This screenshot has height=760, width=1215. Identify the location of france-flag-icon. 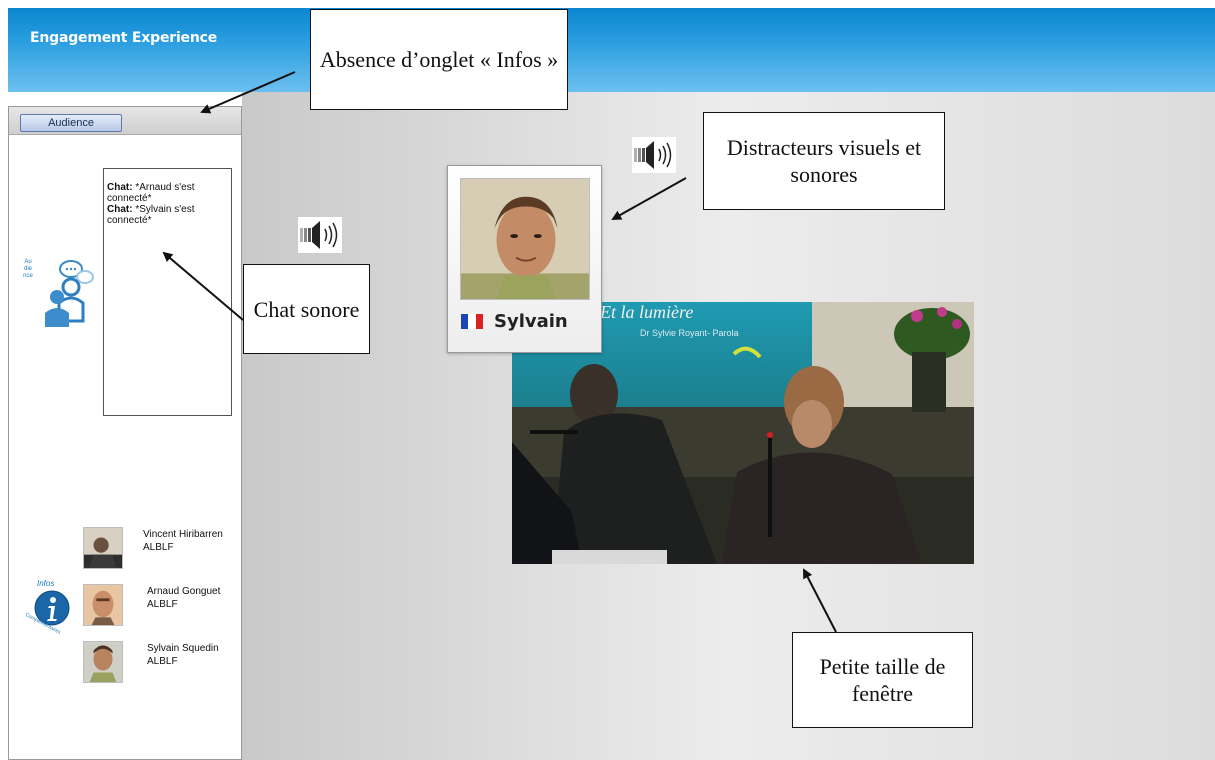
(472, 321).